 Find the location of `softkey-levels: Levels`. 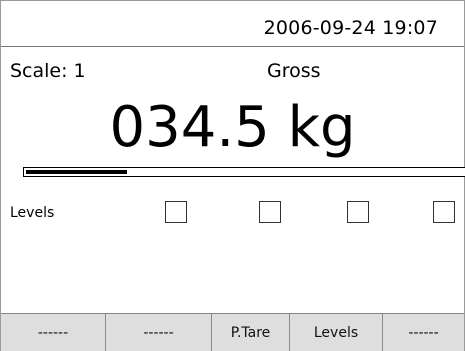

softkey-levels: Levels is located at coordinates (336, 332).